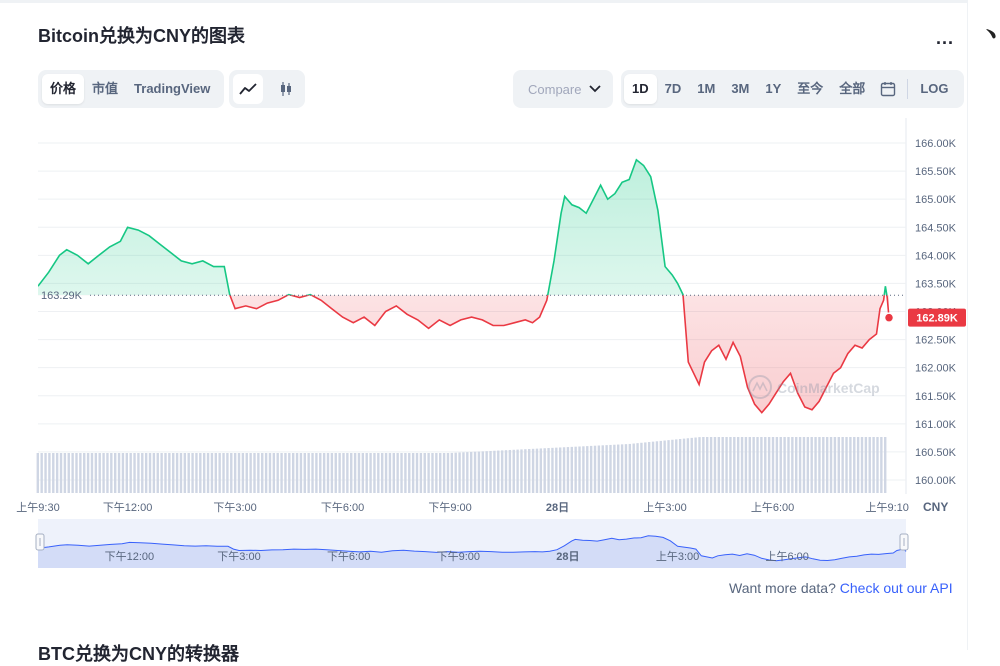 This screenshot has width=1000, height=666. I want to click on navigator-tick-label: 下午6:00, so click(348, 556).